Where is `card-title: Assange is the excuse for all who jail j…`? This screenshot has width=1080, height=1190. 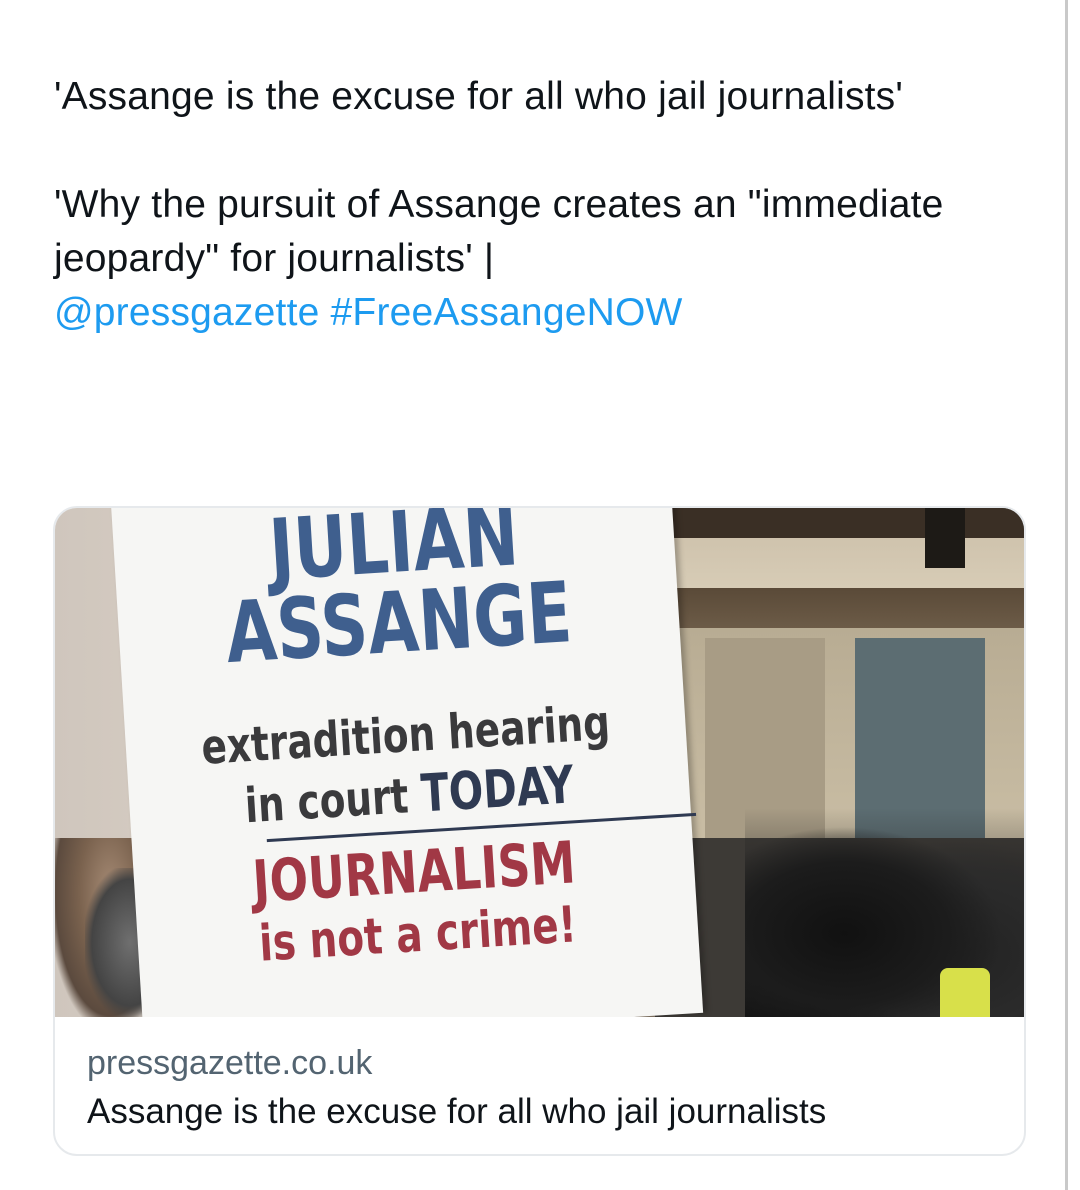
card-title: Assange is the excuse for all who jail j… is located at coordinates (555, 1112).